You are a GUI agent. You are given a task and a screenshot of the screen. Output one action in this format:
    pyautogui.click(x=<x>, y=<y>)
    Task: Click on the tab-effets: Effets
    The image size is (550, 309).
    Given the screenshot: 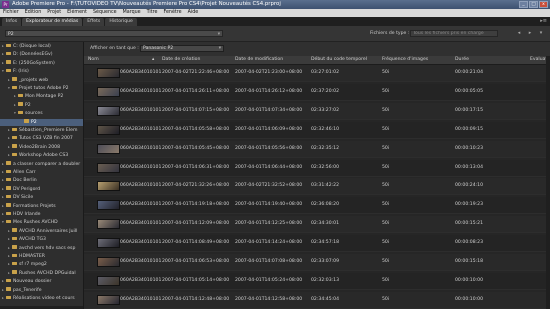 What is the action you would take?
    pyautogui.click(x=94, y=22)
    